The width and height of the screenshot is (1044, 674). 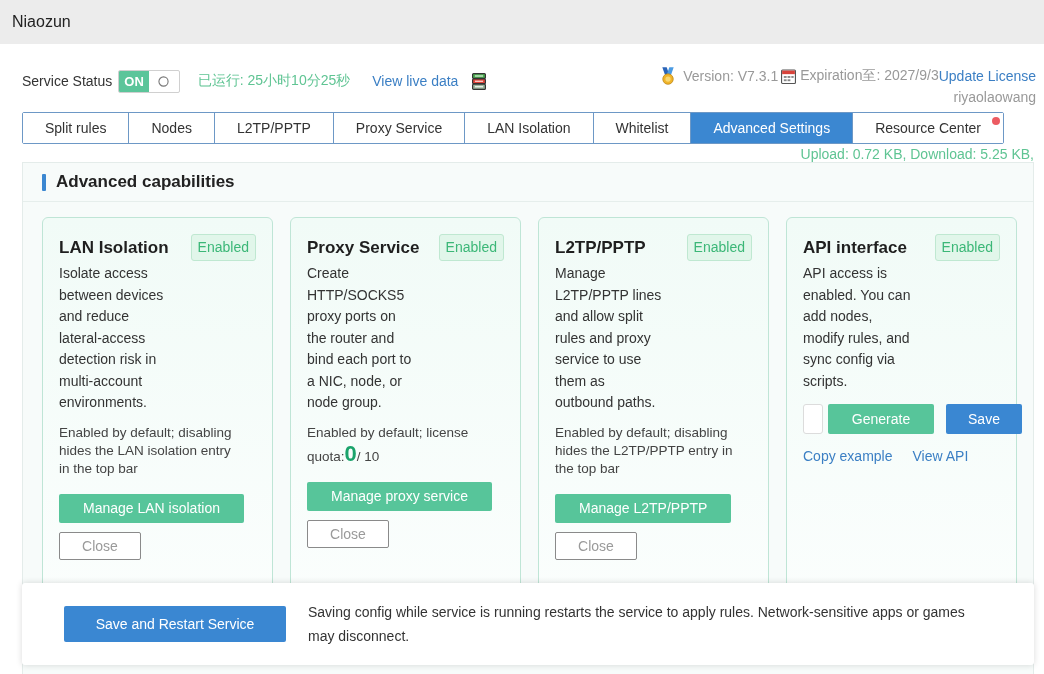 I want to click on generate-button: Generate, so click(x=881, y=419).